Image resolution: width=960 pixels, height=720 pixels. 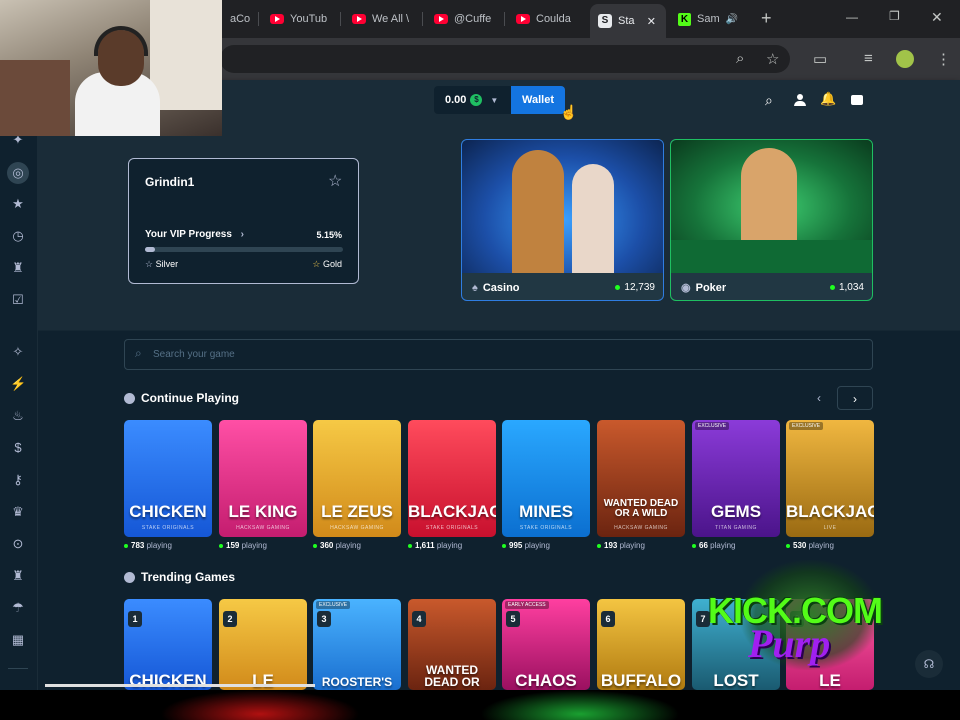 I want to click on browser-tab-3: @Cuffe, so click(x=465, y=19).